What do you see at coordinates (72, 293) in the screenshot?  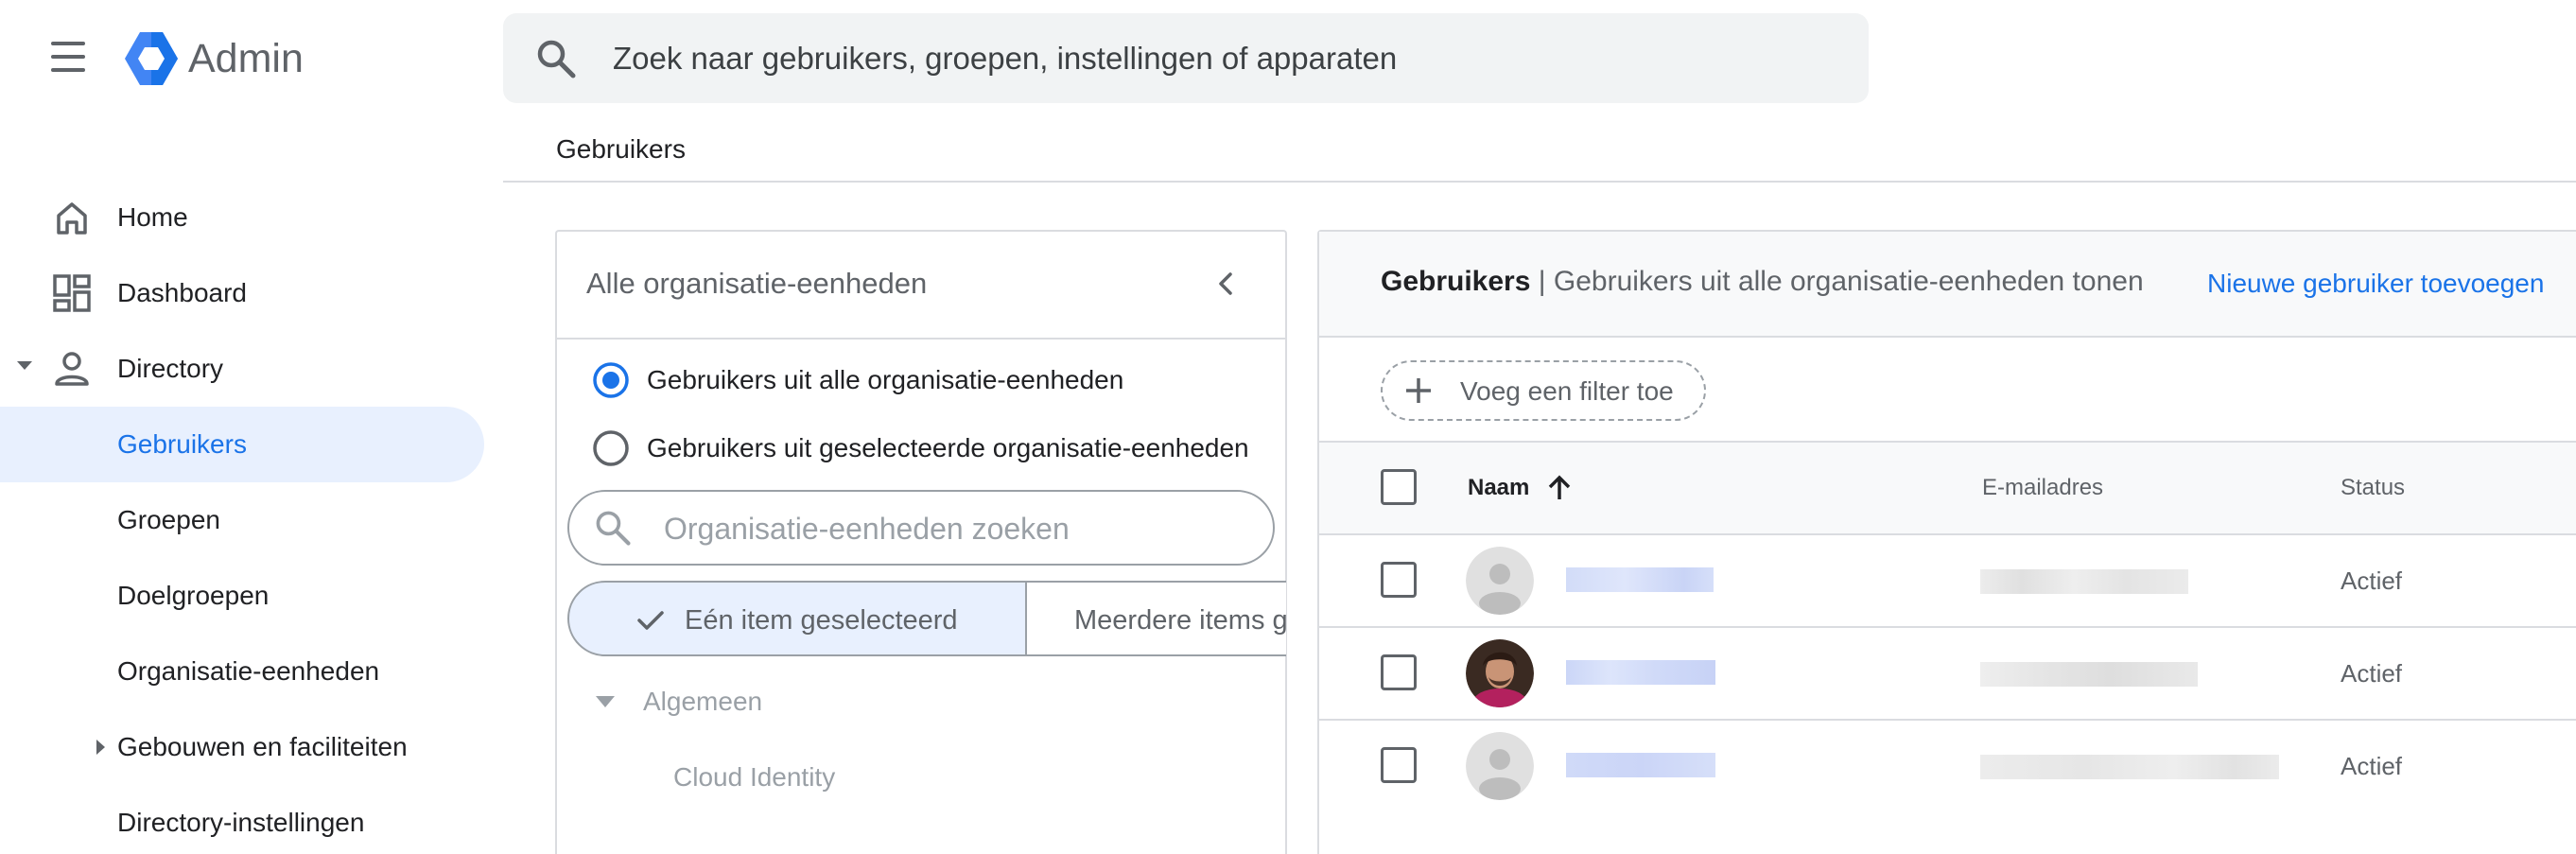 I see `dashboard-icon` at bounding box center [72, 293].